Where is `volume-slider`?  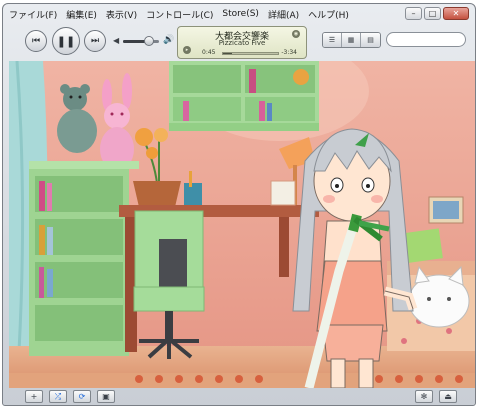 volume-slider is located at coordinates (141, 41).